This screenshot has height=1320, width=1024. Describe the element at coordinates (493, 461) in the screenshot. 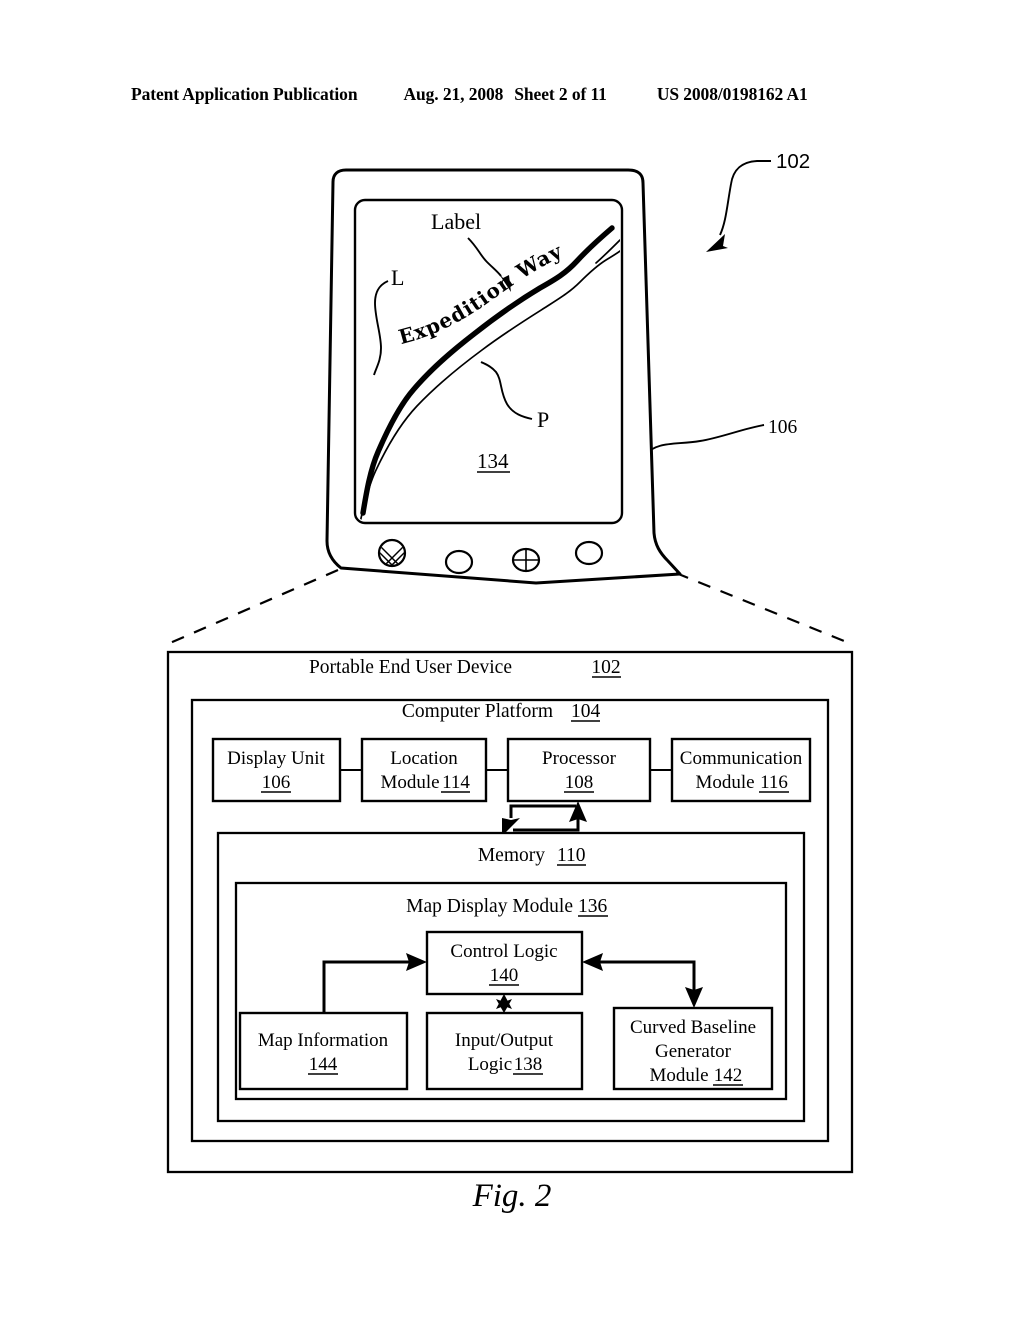

I see `ref-134-text: 134` at that location.